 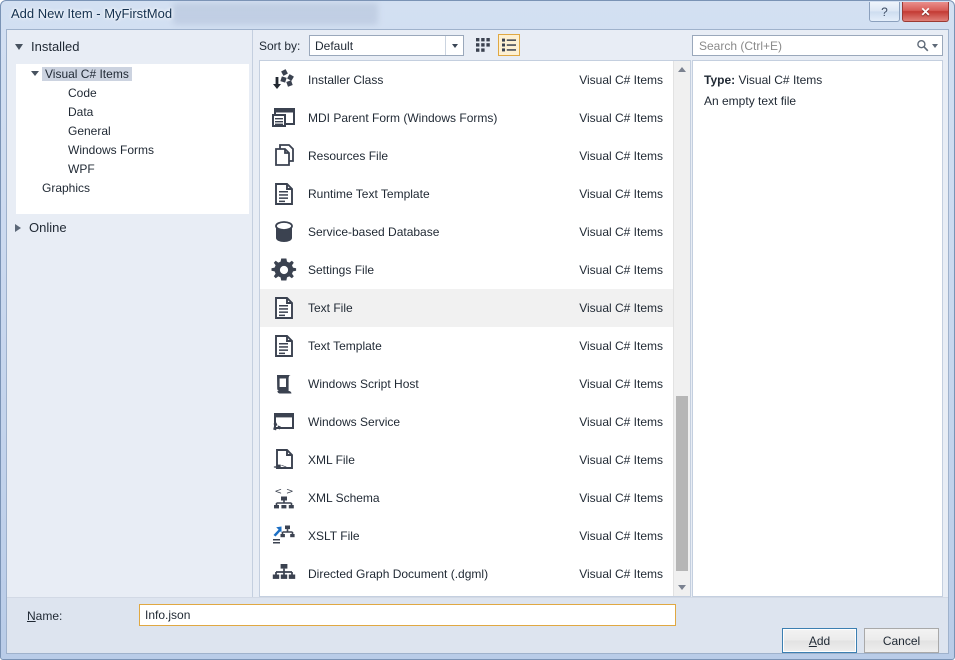 What do you see at coordinates (466, 422) in the screenshot?
I see `list-item: Windows Service Visual C# Items` at bounding box center [466, 422].